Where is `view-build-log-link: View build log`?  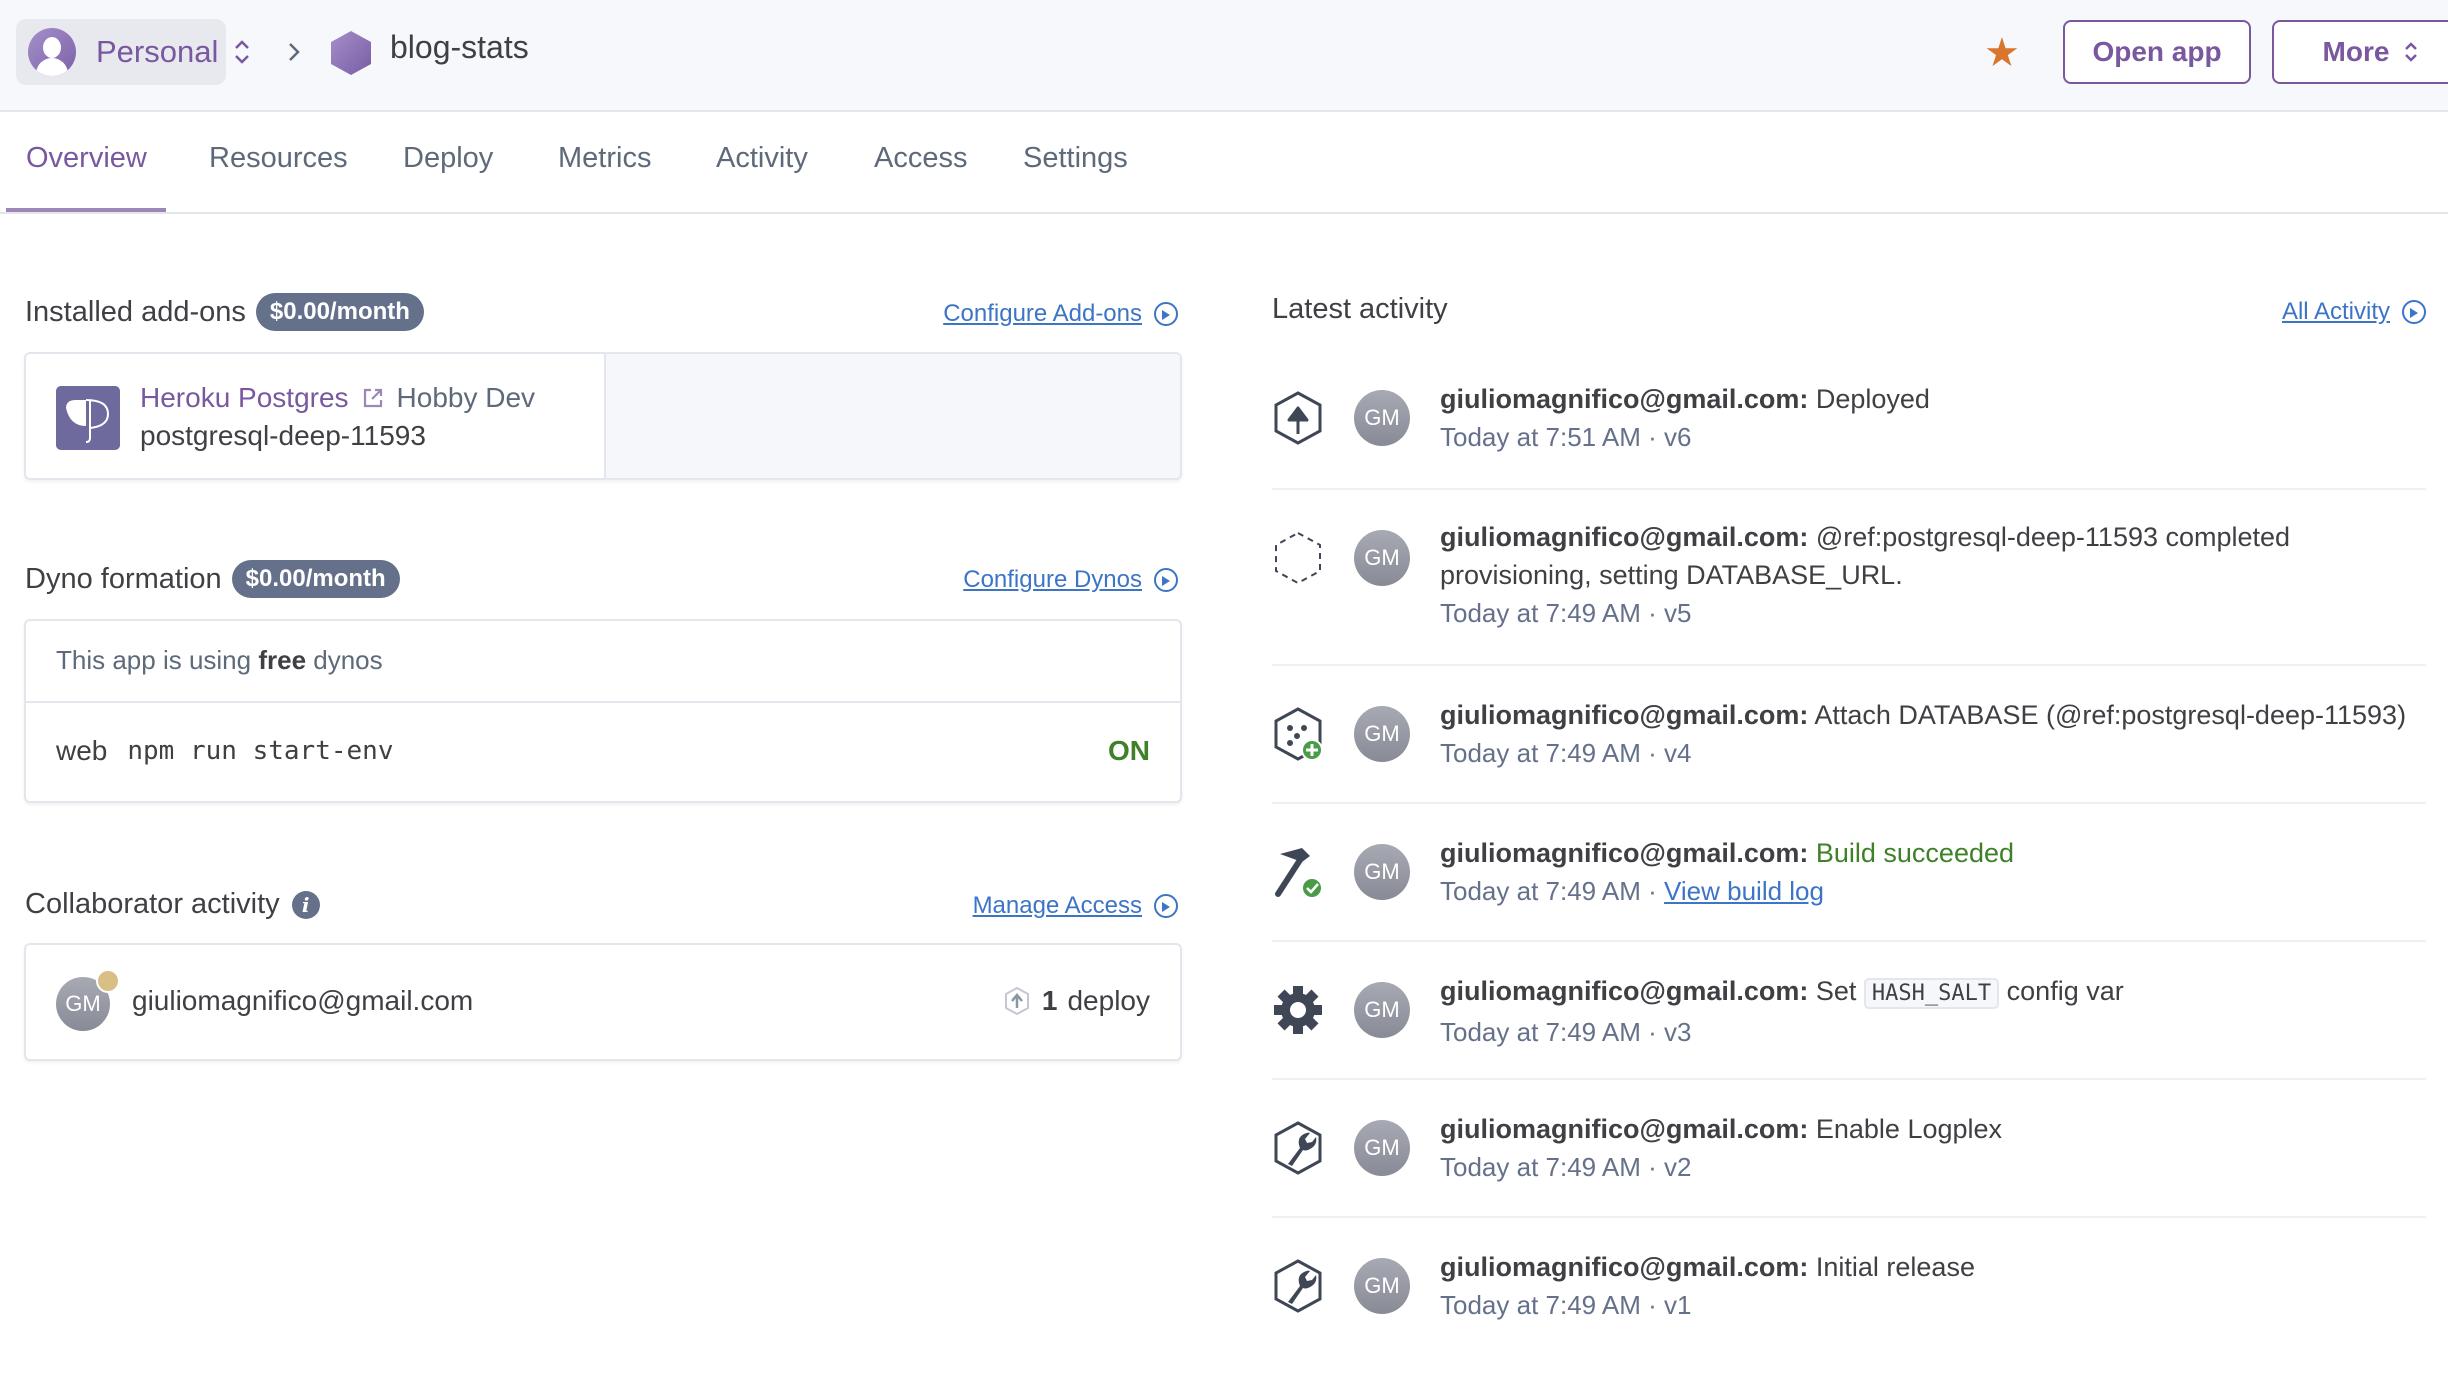 view-build-log-link: View build log is located at coordinates (1744, 891).